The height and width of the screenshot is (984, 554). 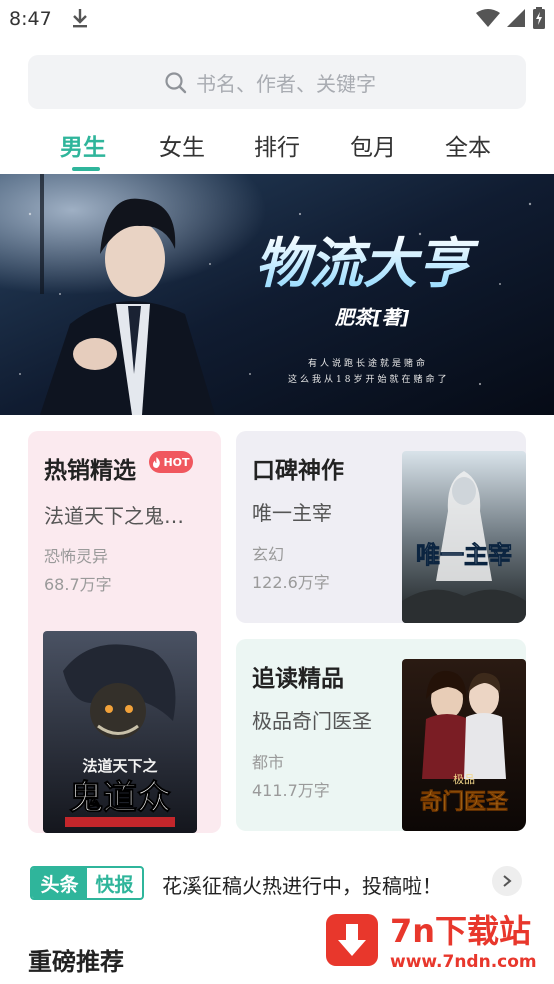 I want to click on cover-art: 极品 奇门医圣, so click(x=464, y=745).